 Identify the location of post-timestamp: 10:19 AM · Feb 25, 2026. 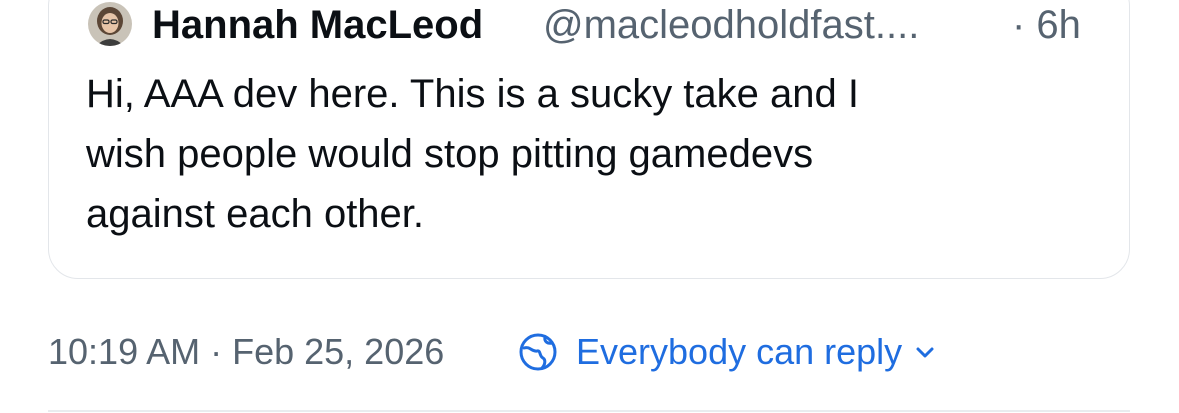
(246, 351).